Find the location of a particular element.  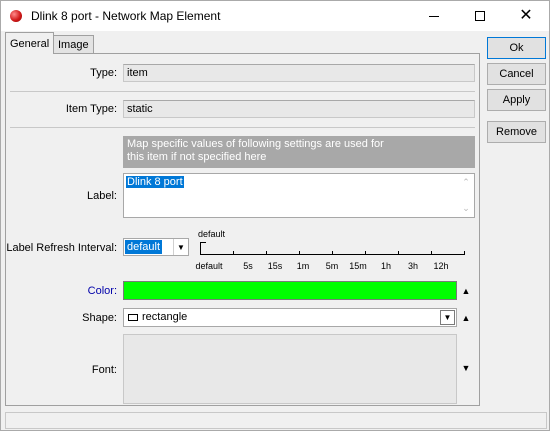

refresh-interval-value: default is located at coordinates (144, 247).